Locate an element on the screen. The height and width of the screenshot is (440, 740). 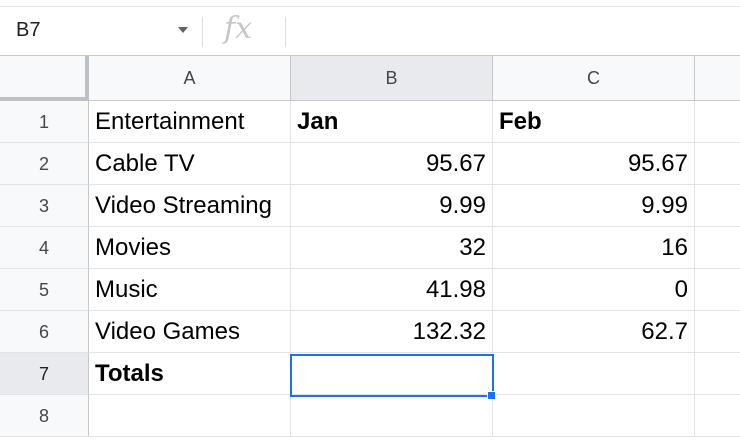
cell-b5: 41.98 is located at coordinates (392, 290).